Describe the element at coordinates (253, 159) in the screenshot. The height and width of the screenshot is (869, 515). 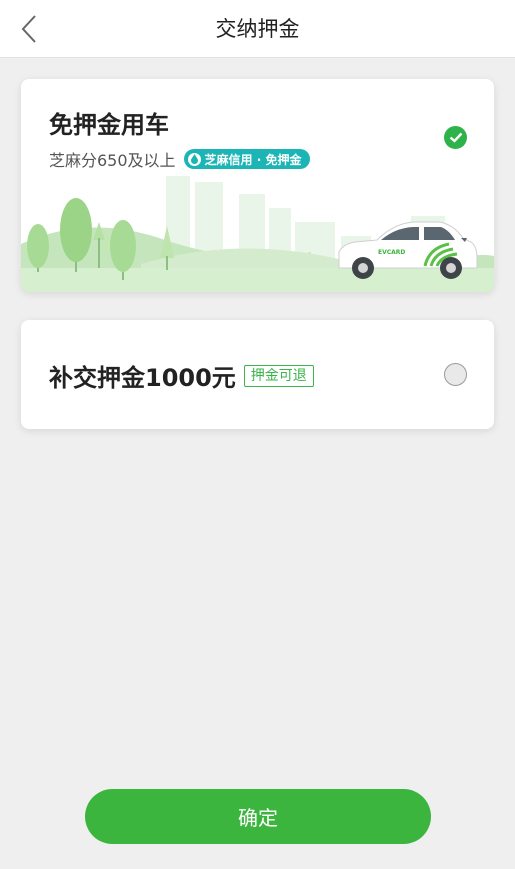
I see `sesame-credit-badge-label: 芝麻信用 · 免押金` at that location.